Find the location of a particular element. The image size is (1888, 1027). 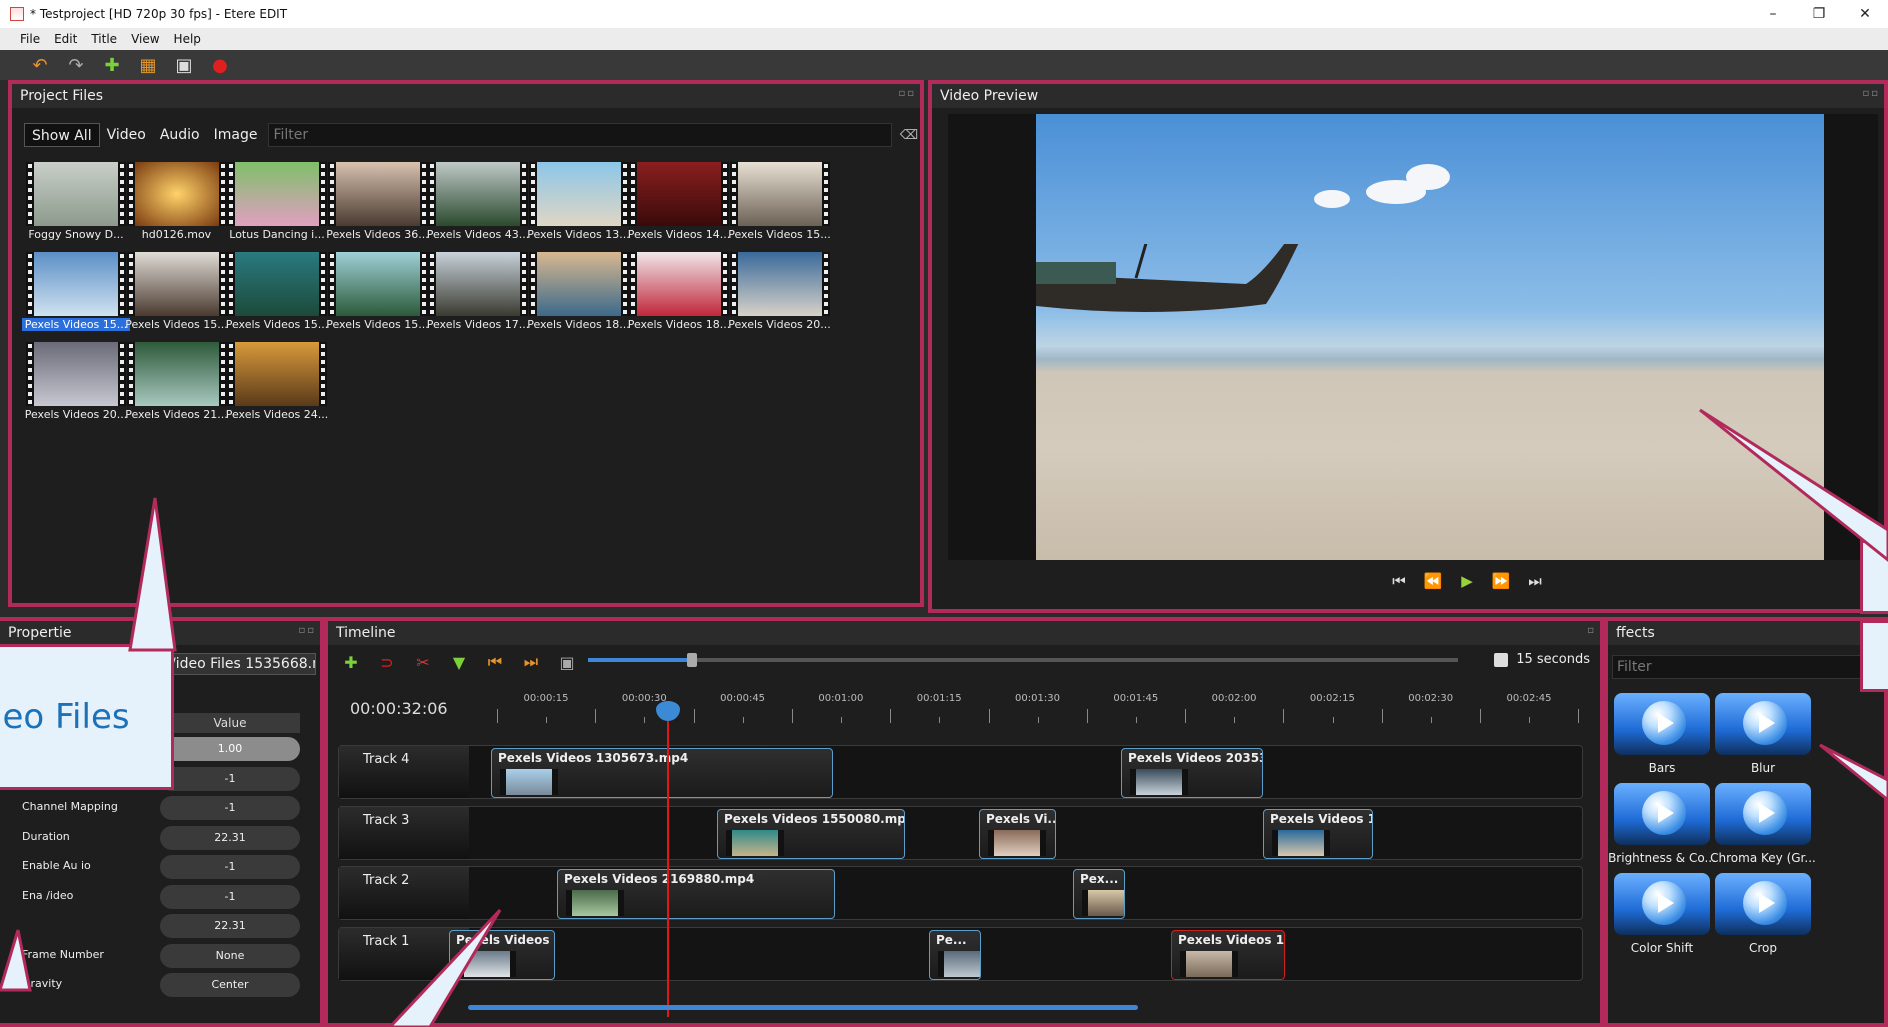

property-row: Duration 22.31 is located at coordinates (162, 838).